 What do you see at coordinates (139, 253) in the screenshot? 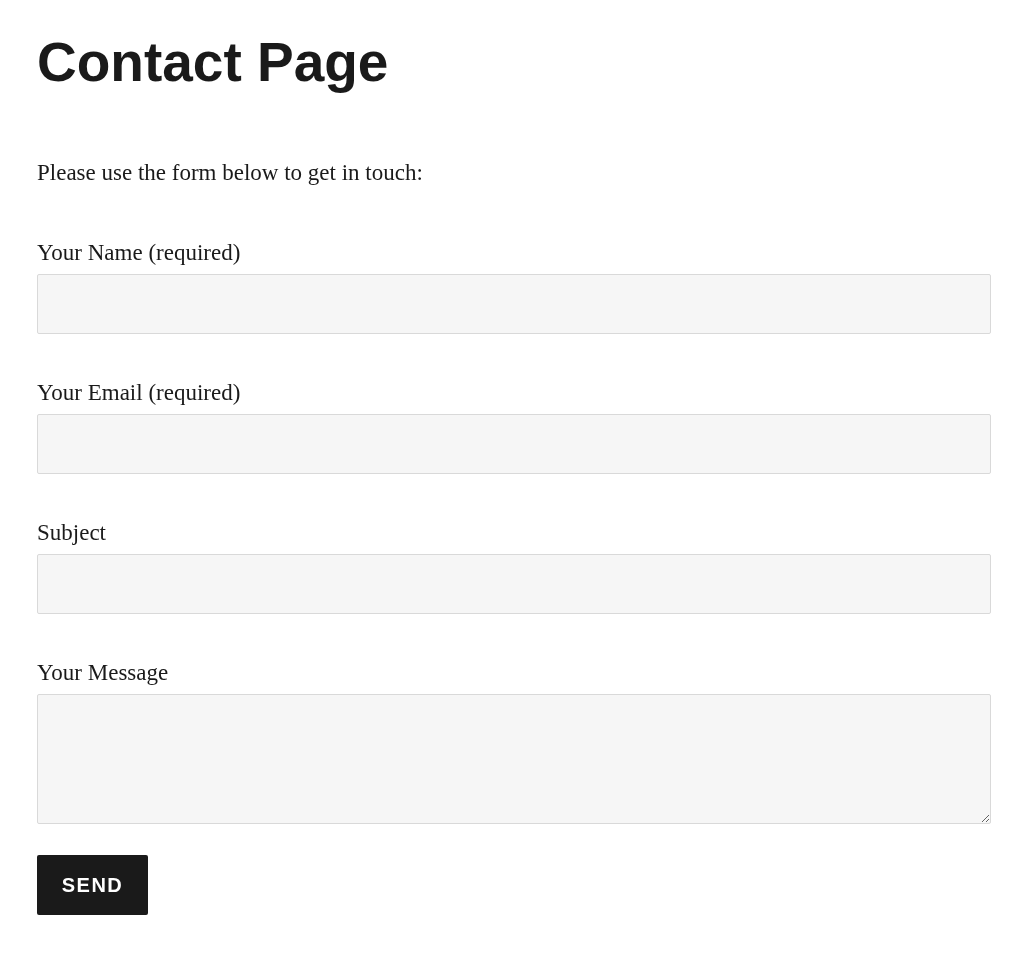
I see `field-label: Your Name (required)` at bounding box center [139, 253].